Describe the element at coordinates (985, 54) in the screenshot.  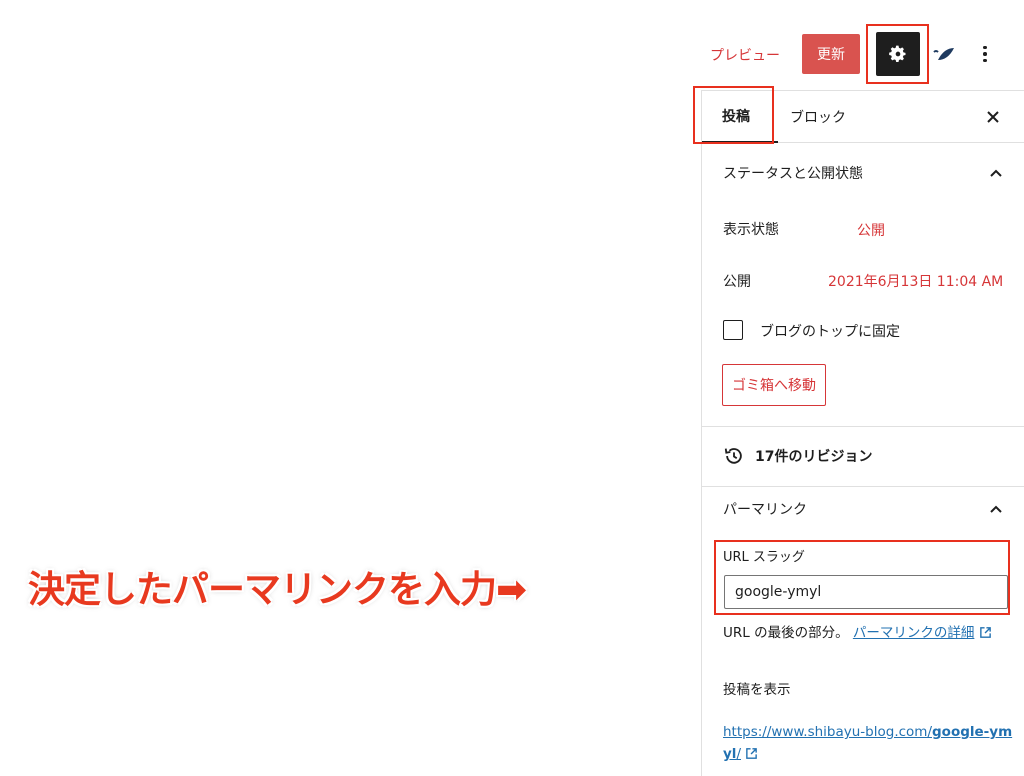
I see `more-options-button` at that location.